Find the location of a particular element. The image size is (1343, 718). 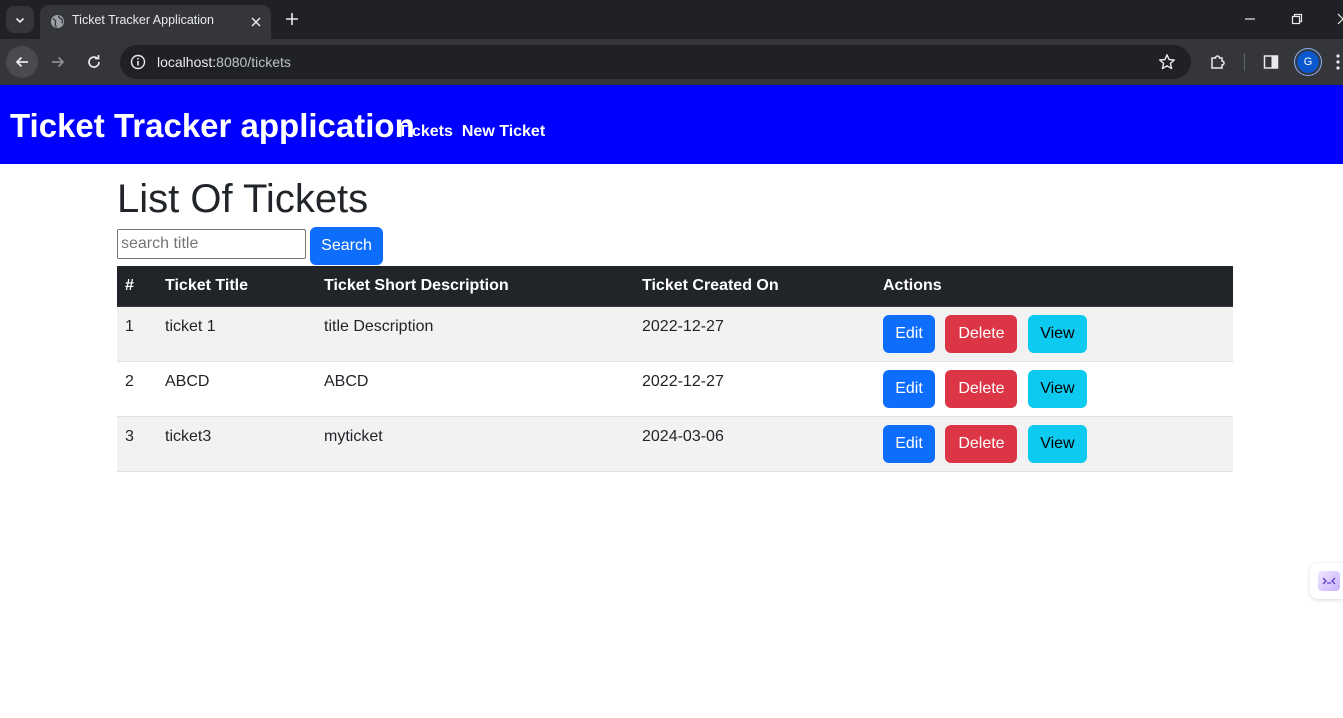

reload-button is located at coordinates (94, 62).